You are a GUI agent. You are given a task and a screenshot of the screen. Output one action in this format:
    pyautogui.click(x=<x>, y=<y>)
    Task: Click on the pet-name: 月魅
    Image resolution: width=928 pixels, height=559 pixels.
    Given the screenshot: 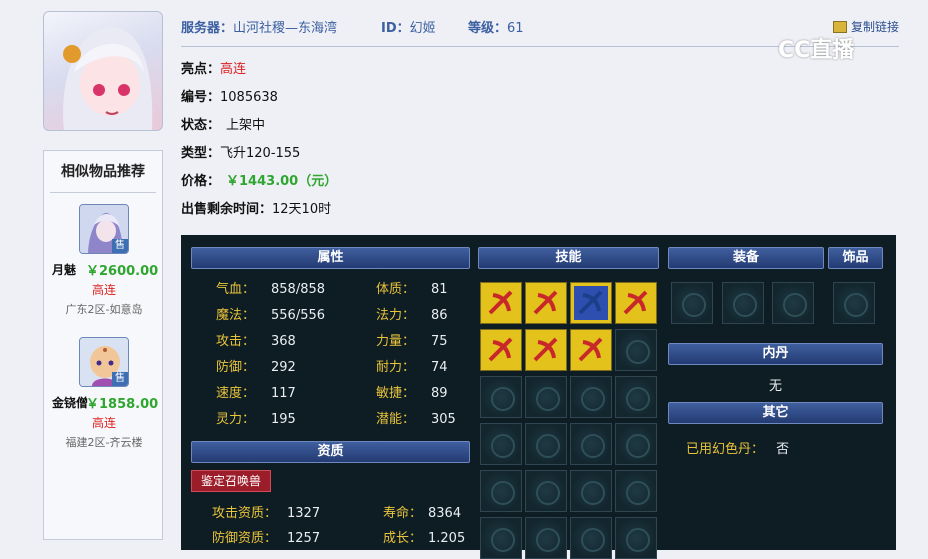 What is the action you would take?
    pyautogui.click(x=64, y=269)
    